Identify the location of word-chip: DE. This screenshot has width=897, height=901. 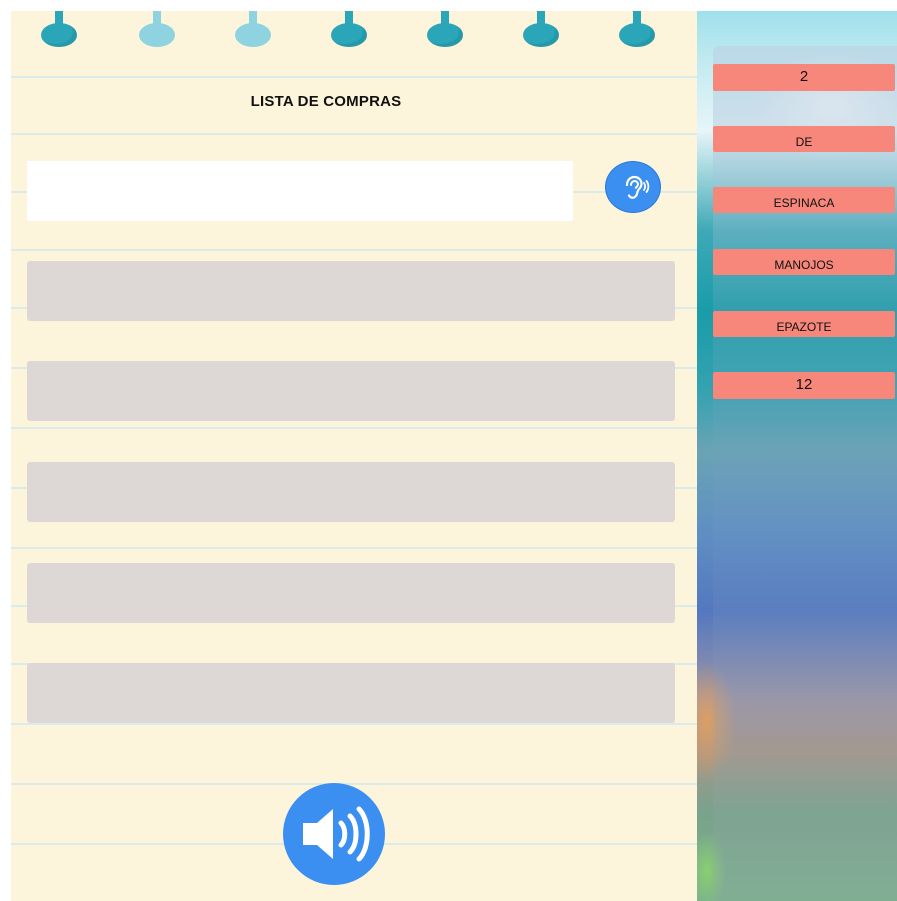
(804, 139).